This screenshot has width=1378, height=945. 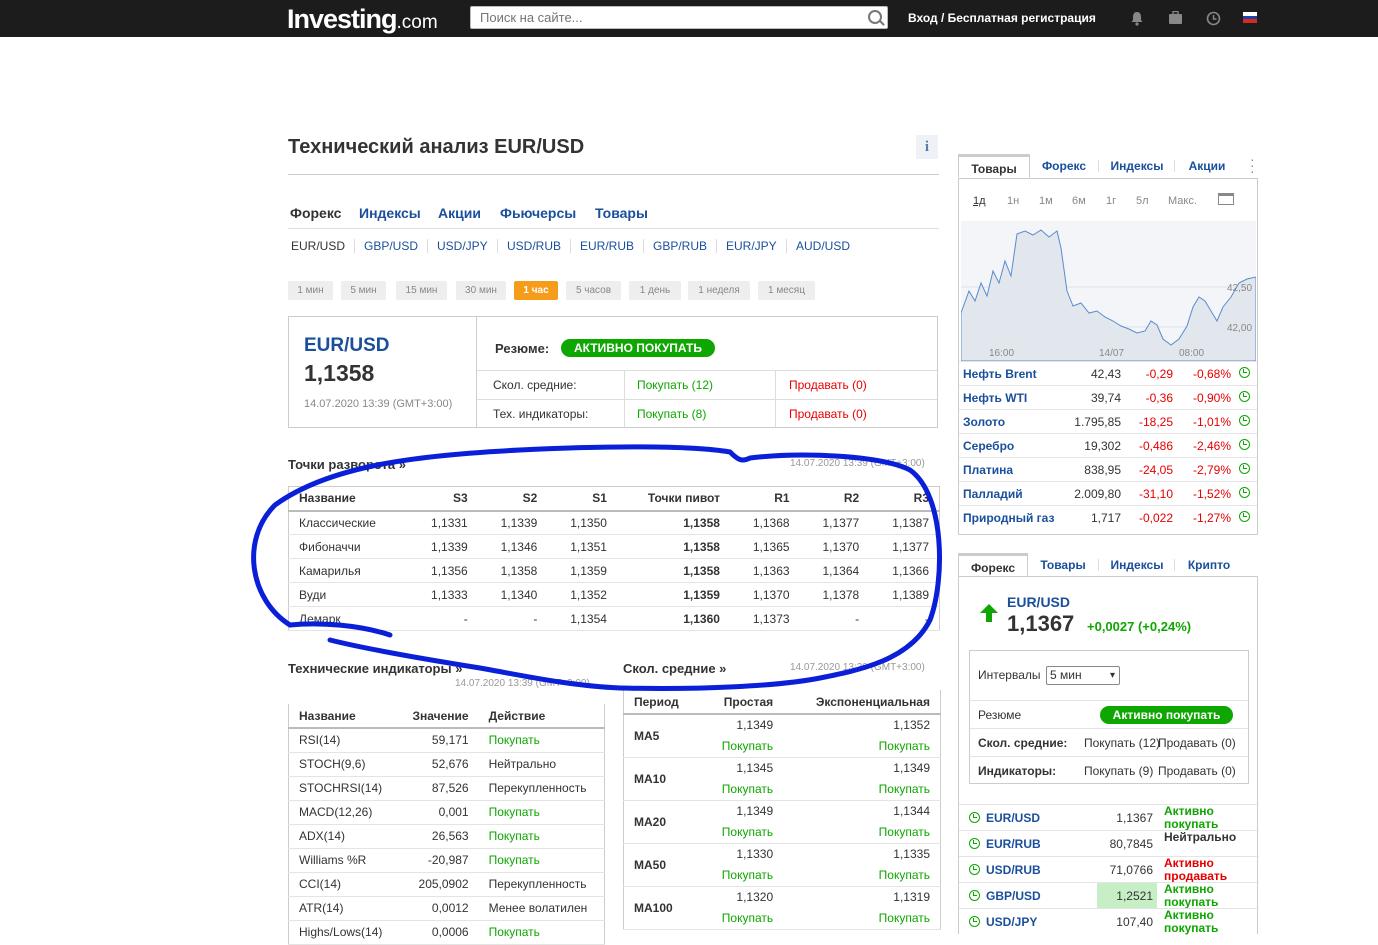 I want to click on quote-price: 80,7845, so click(x=1131, y=844).